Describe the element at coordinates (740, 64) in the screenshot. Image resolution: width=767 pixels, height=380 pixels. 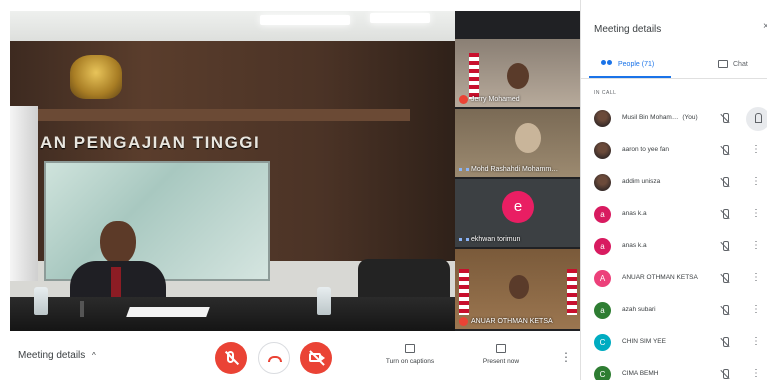
I see `tab-chat-label: Chat` at that location.